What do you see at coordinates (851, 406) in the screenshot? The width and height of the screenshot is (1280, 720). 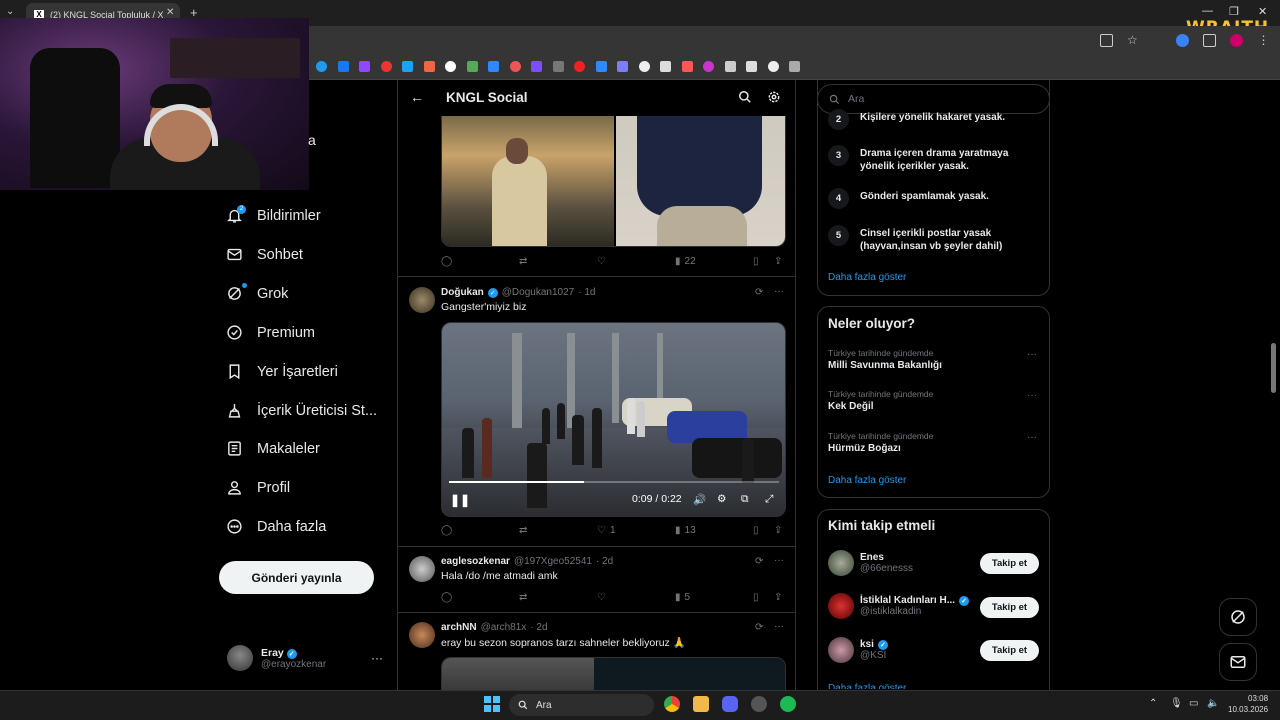 I see `trend-name: Kek Değil` at bounding box center [851, 406].